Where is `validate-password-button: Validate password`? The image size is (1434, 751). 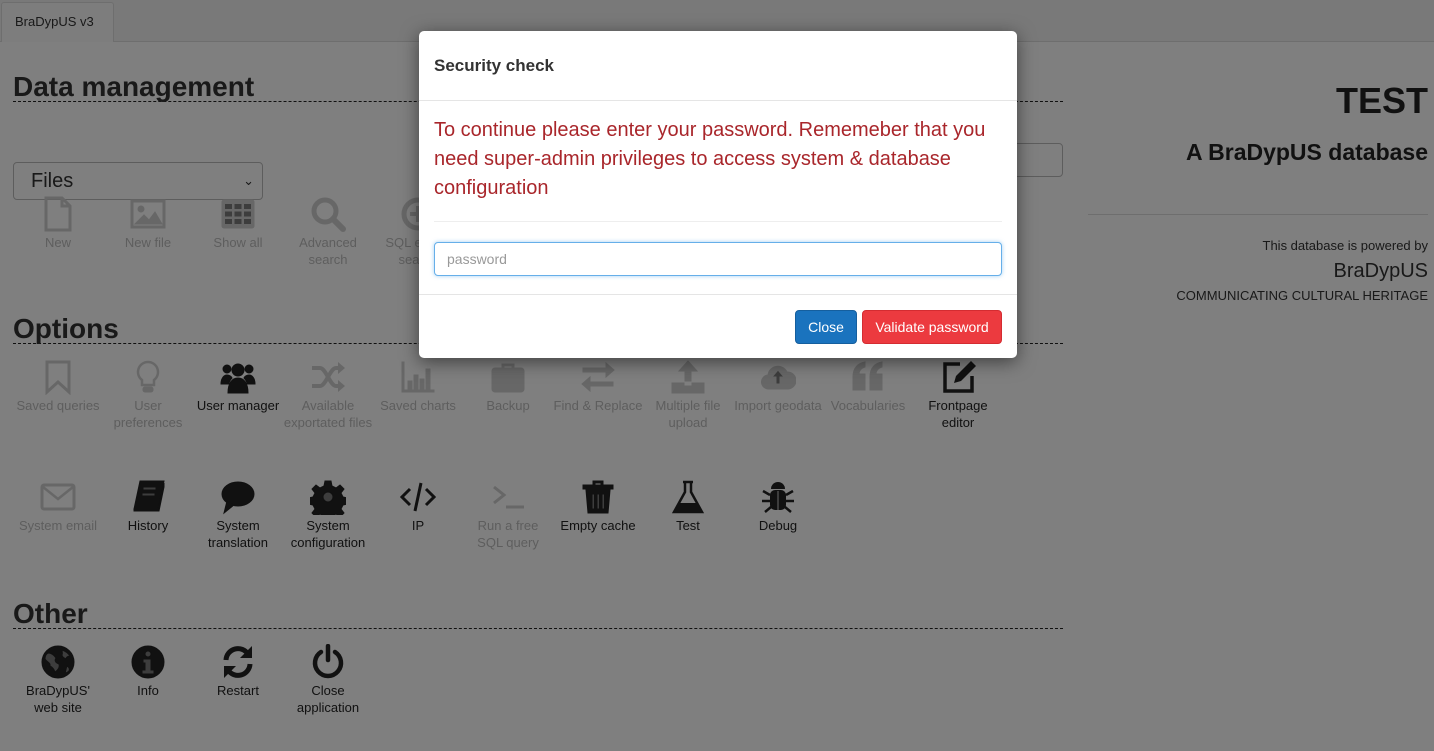 validate-password-button: Validate password is located at coordinates (932, 327).